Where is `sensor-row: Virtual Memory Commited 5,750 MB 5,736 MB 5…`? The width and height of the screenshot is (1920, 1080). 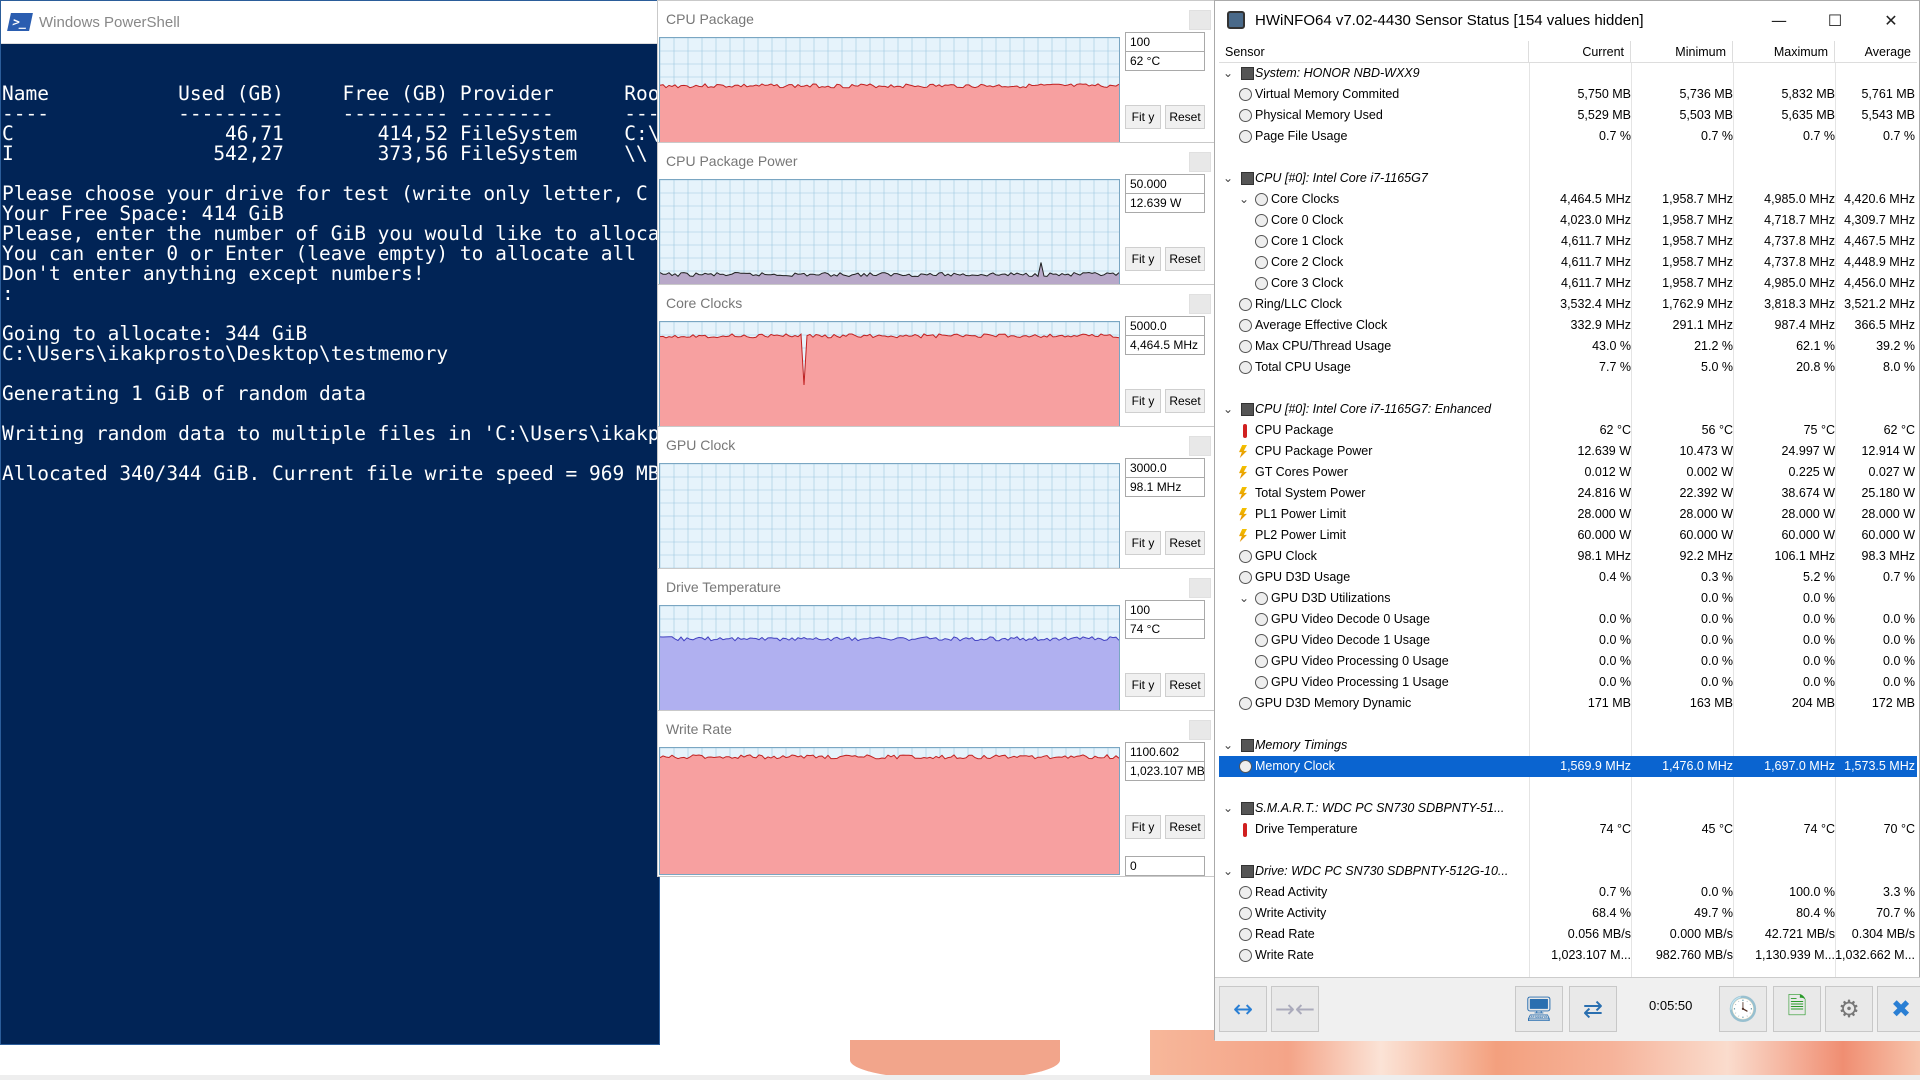 sensor-row: Virtual Memory Commited 5,750 MB 5,736 MB 5… is located at coordinates (1568, 94).